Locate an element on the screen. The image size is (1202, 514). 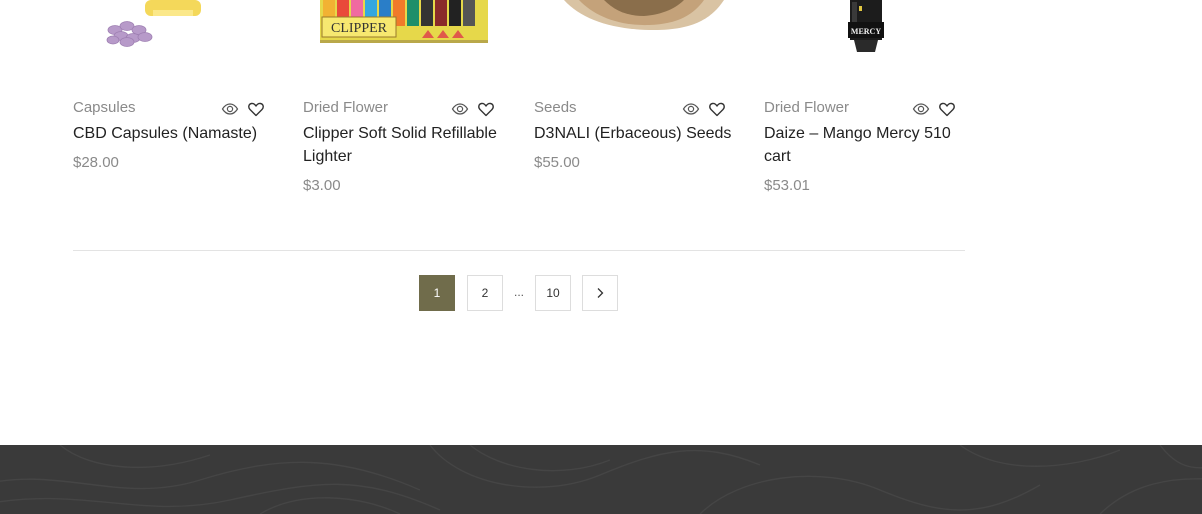
product-image: CLIPPER is located at coordinates (399, 31).